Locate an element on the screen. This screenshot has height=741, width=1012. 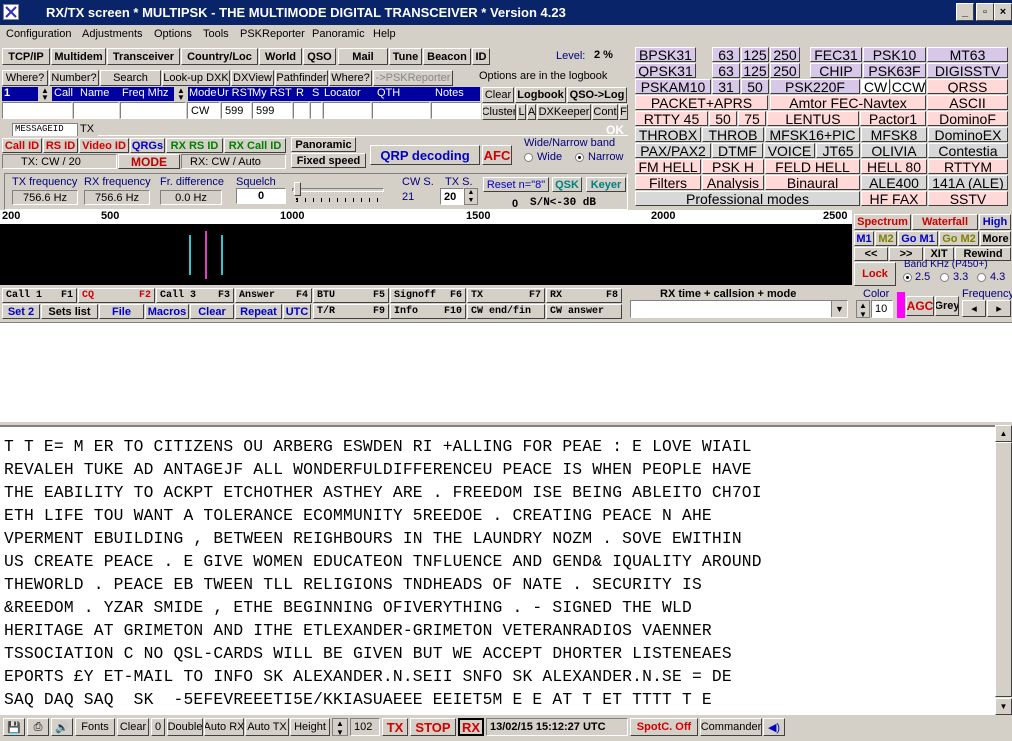
color-value: 10 is located at coordinates (882, 309).